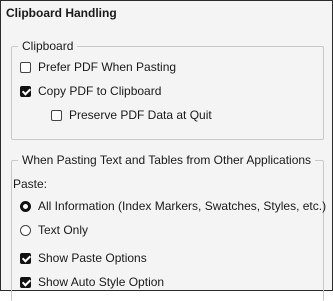 The image size is (333, 301). I want to click on preserve-pdf-label: Preserve PDF Data at Quit, so click(140, 115).